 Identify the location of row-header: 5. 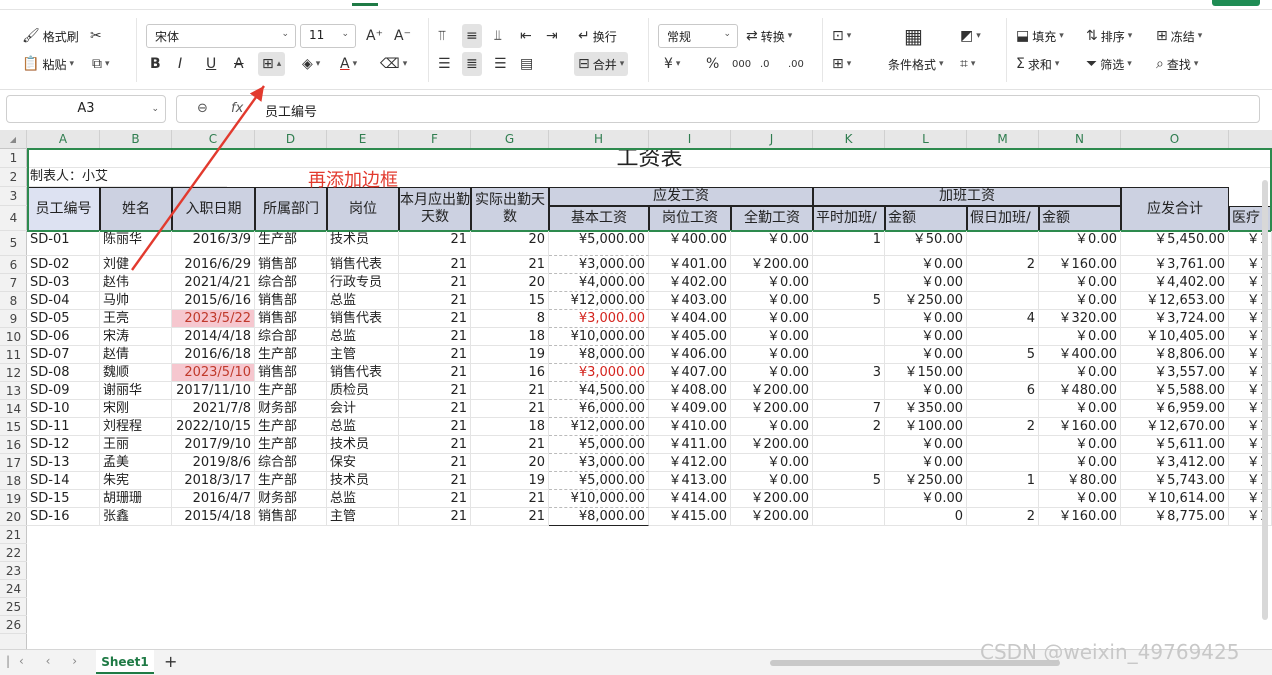
(13, 243).